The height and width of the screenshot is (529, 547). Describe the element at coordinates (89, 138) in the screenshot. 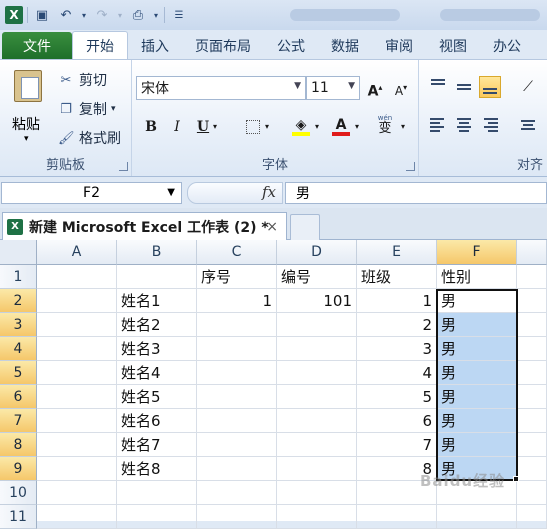

I see `format-painter-button: 🖌 格式刷` at that location.